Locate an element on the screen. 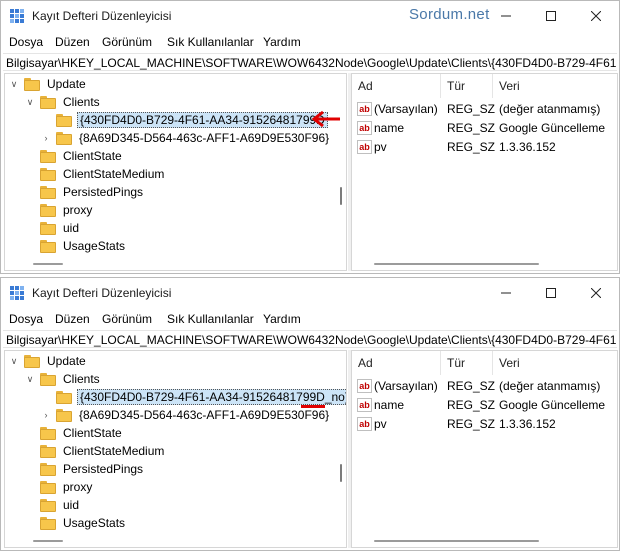 This screenshot has width=620, height=551. title-bar: Kayıt Defteri Düzenleyicisi is located at coordinates (310, 293).